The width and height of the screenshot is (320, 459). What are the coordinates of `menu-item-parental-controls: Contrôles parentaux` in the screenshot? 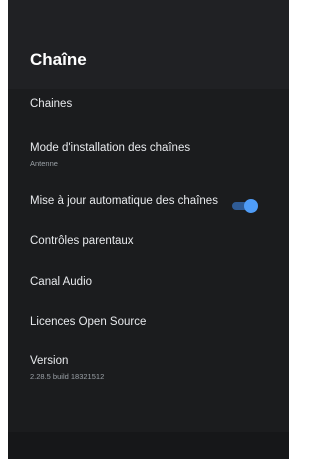 It's located at (154, 241).